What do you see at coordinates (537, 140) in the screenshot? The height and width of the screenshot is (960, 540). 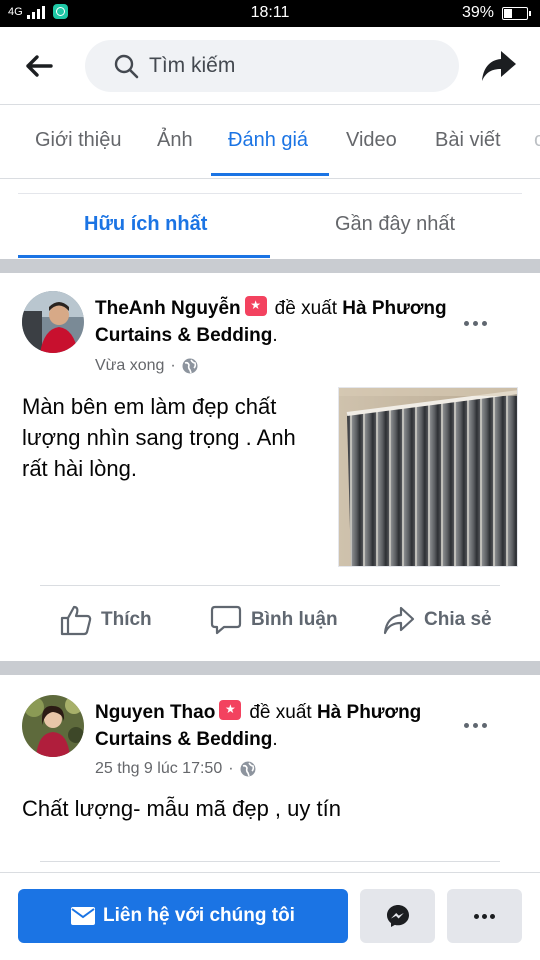 I see `tab-overflow-hint: c` at bounding box center [537, 140].